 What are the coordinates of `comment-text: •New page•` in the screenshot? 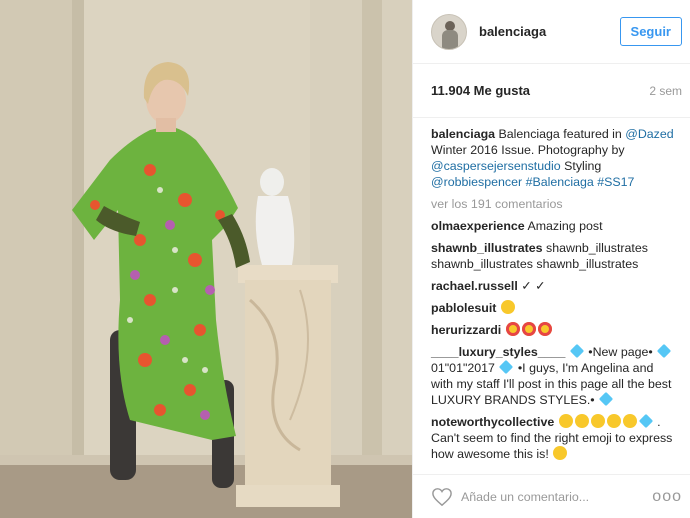 It's located at (620, 352).